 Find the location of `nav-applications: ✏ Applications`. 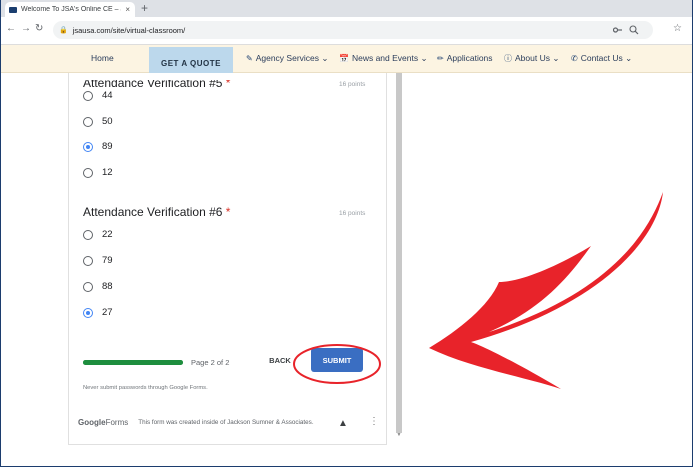

nav-applications: ✏ Applications is located at coordinates (465, 58).